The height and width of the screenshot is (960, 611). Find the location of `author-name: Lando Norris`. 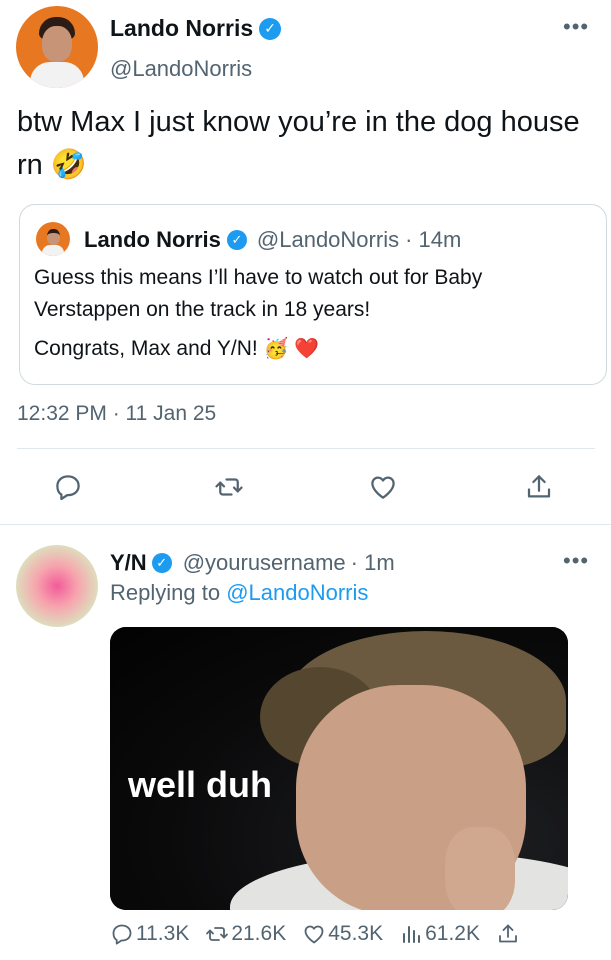

author-name: Lando Norris is located at coordinates (181, 28).